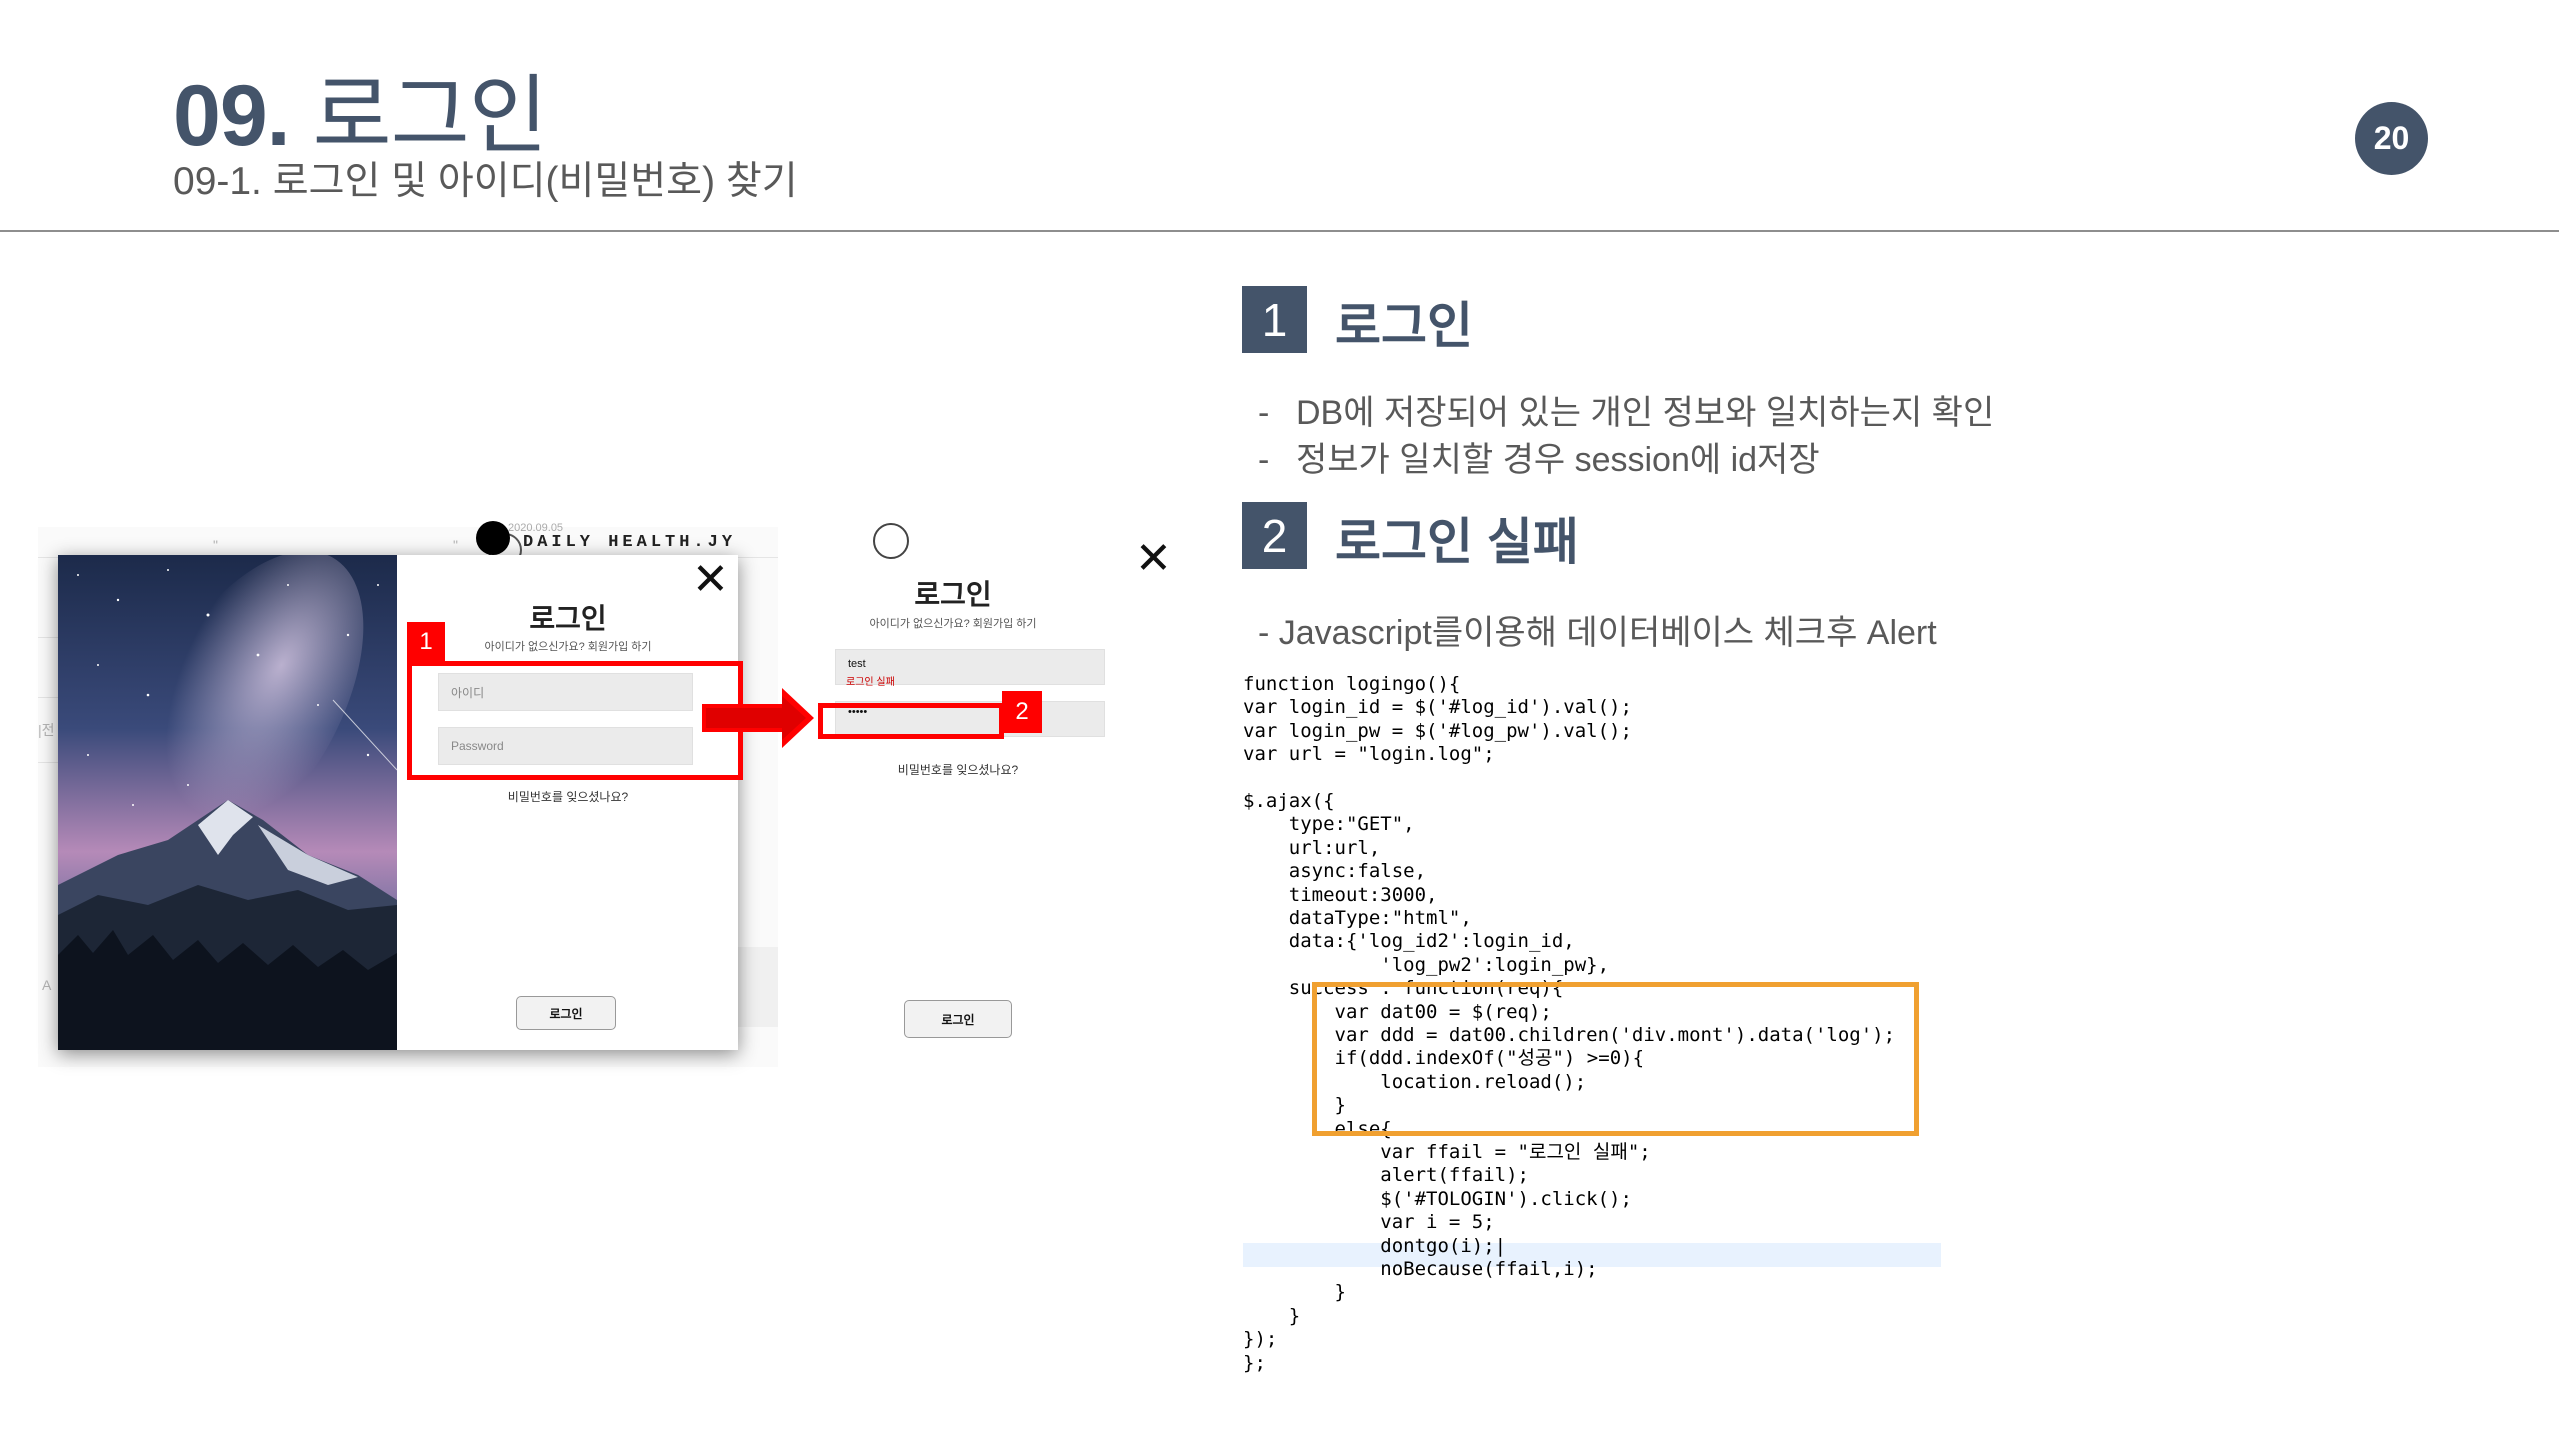 This screenshot has width=2559, height=1440. I want to click on logo-ring-icon, so click(891, 541).